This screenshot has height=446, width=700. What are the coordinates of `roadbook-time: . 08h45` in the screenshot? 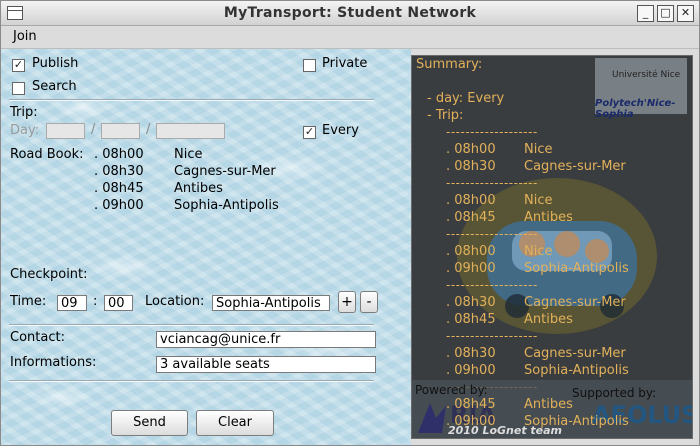 It's located at (119, 188).